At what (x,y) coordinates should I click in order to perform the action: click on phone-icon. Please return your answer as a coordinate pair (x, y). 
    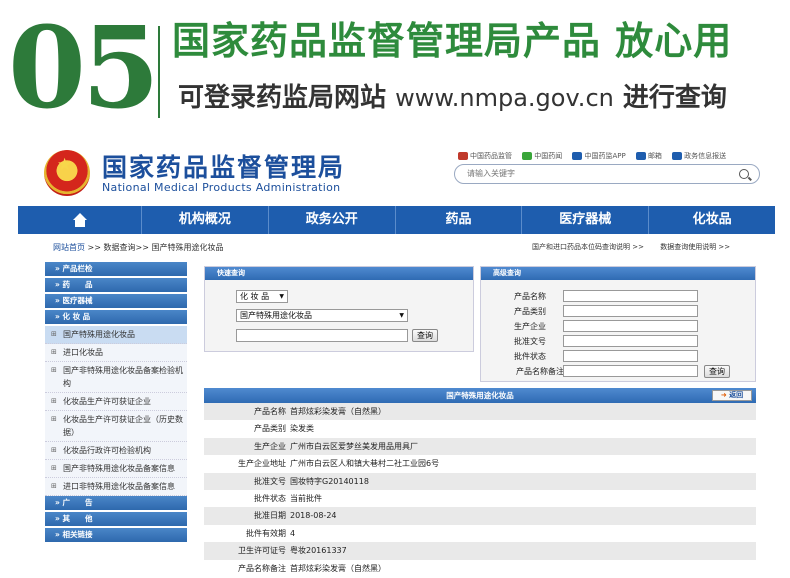
    Looking at the image, I should click on (577, 156).